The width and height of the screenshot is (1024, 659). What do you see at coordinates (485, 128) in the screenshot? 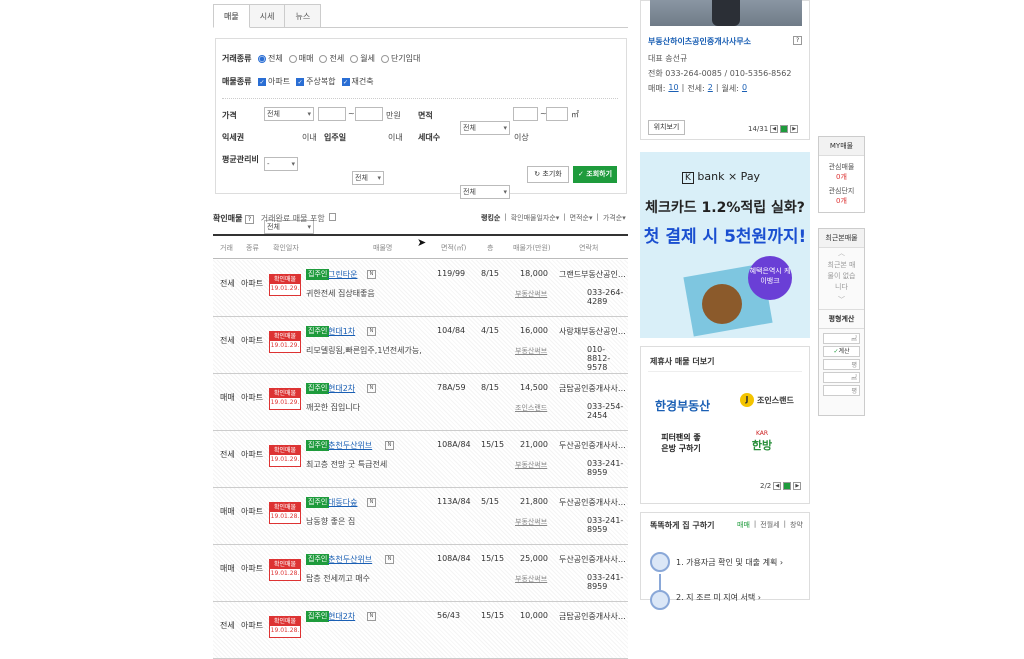
I see `area-select: 전체` at bounding box center [485, 128].